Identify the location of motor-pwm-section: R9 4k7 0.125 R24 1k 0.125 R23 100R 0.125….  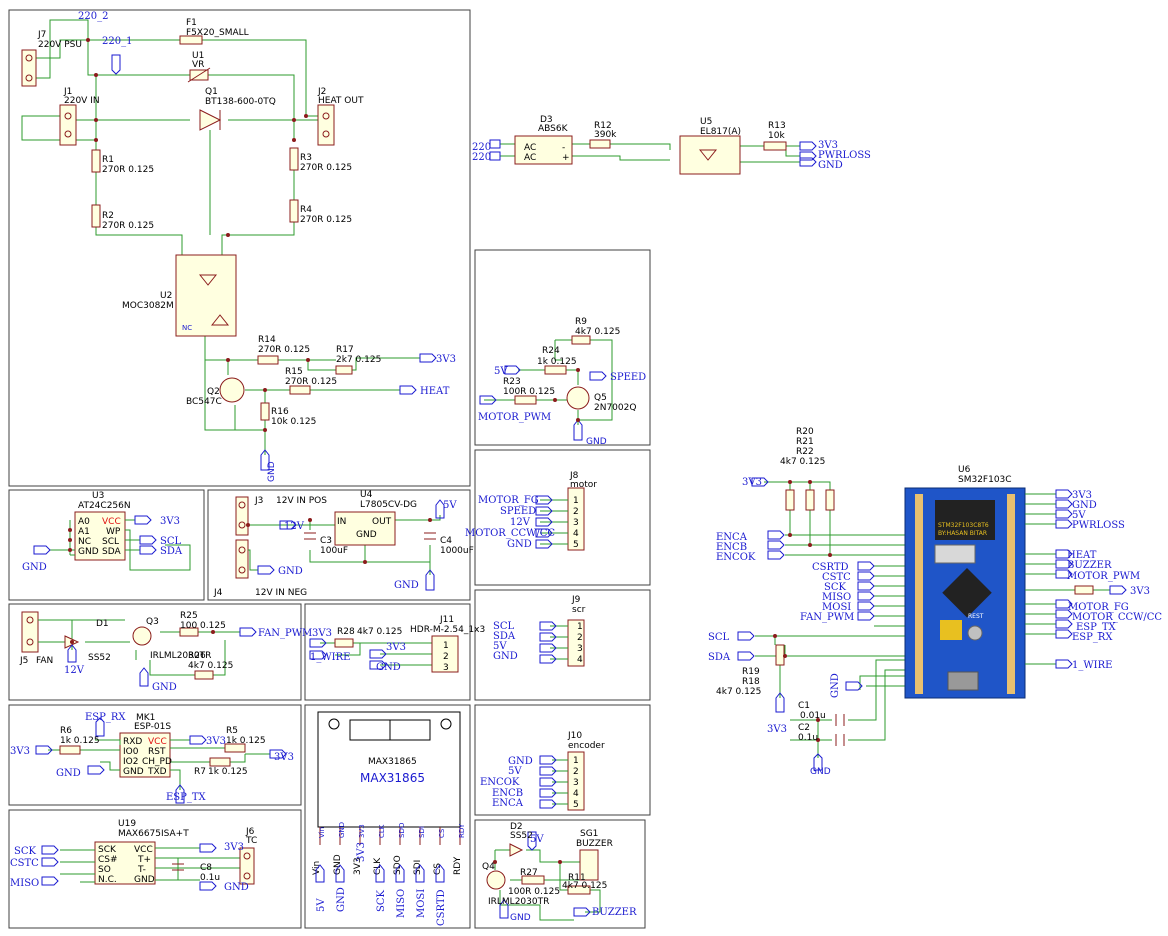
(562, 382).